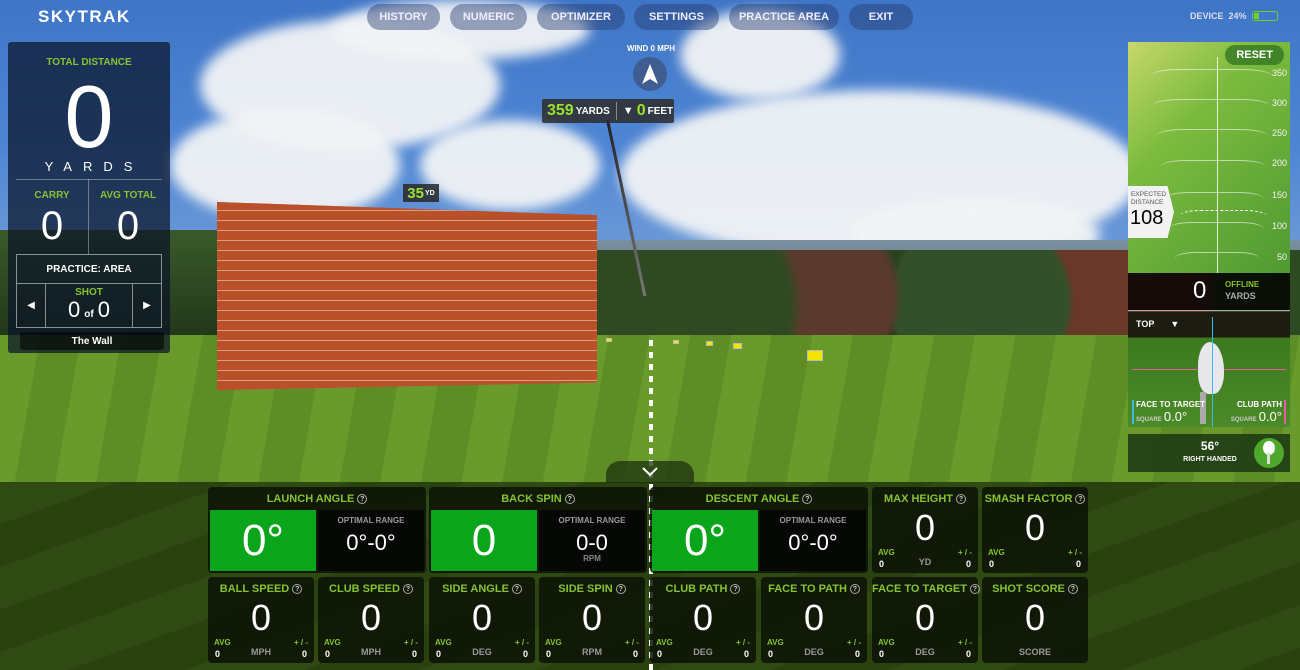 Image resolution: width=1300 pixels, height=670 pixels. What do you see at coordinates (92, 341) in the screenshot?
I see `course-name: The Wall` at bounding box center [92, 341].